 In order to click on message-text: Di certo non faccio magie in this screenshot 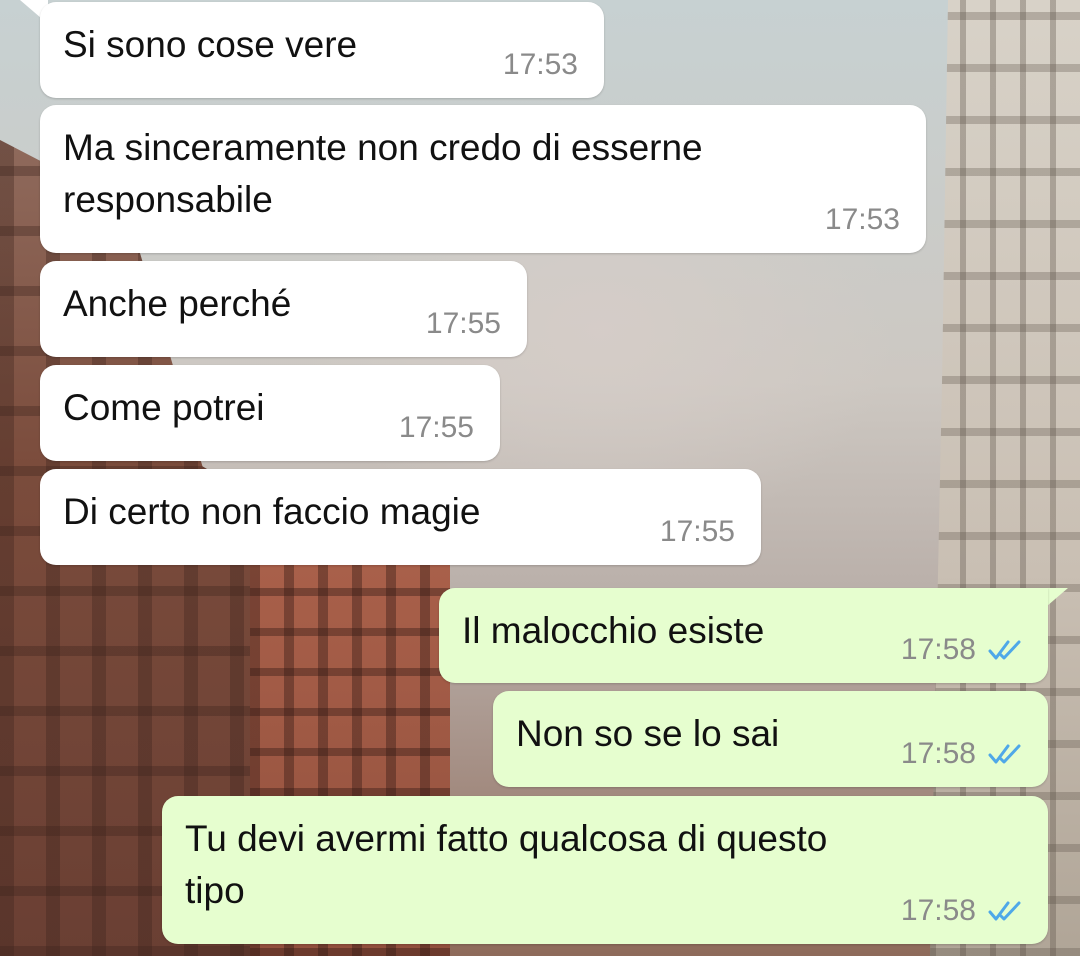, I will do `click(272, 511)`.